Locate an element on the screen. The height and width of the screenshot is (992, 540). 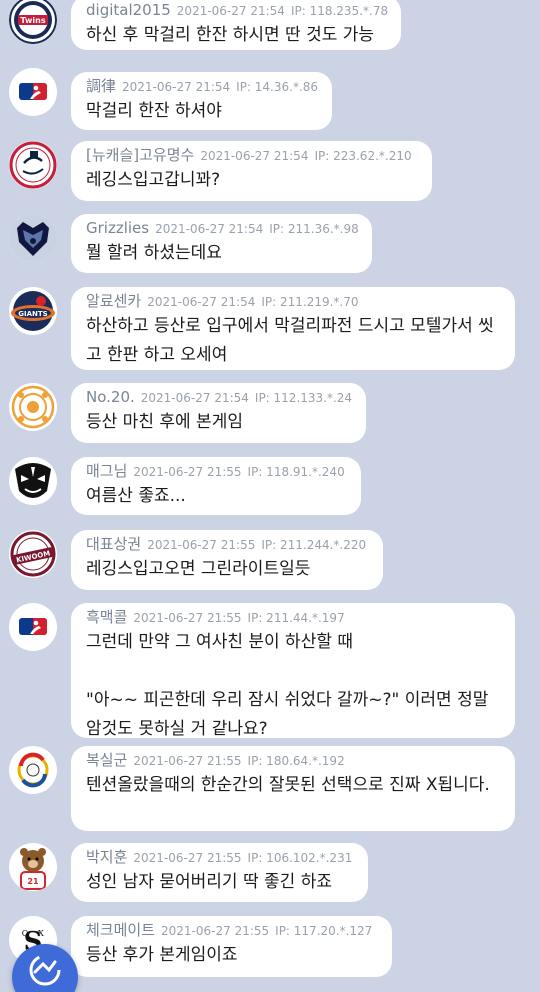
comment-ip: IP: 211.36.*.98 is located at coordinates (314, 229).